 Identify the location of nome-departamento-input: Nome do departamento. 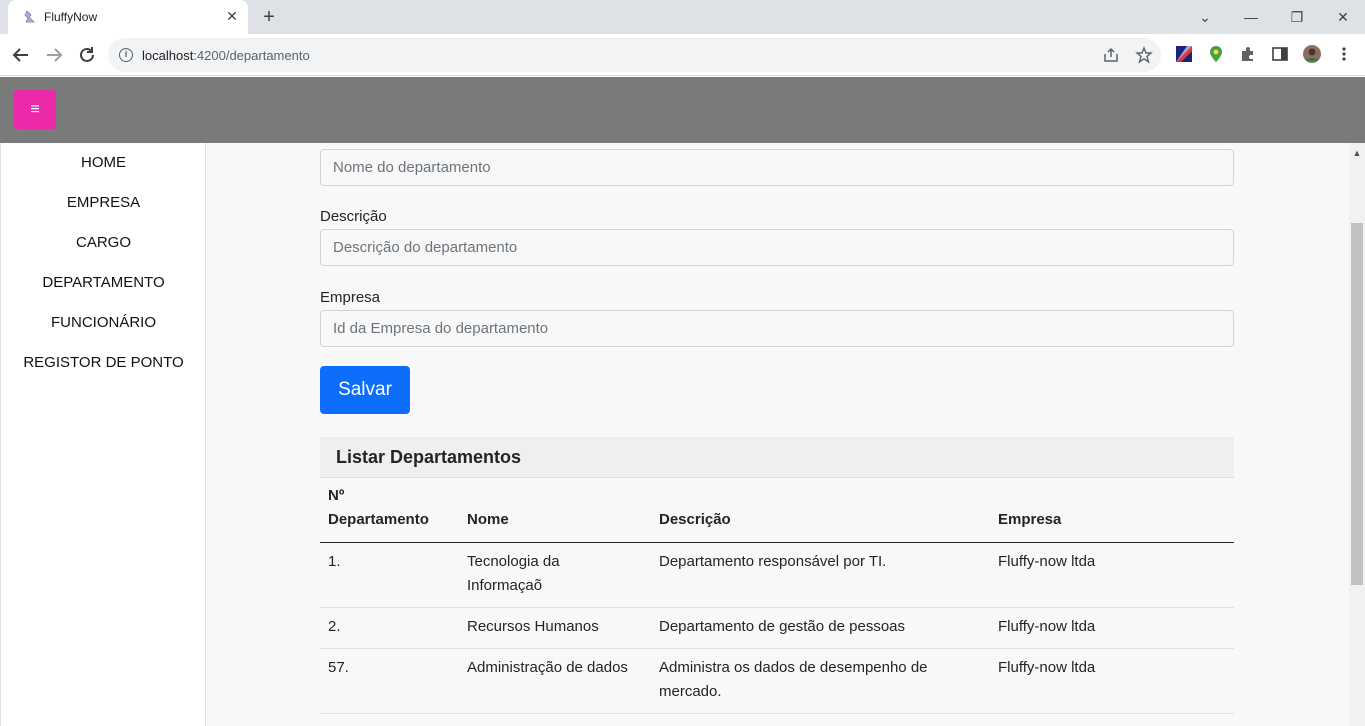
(777, 167).